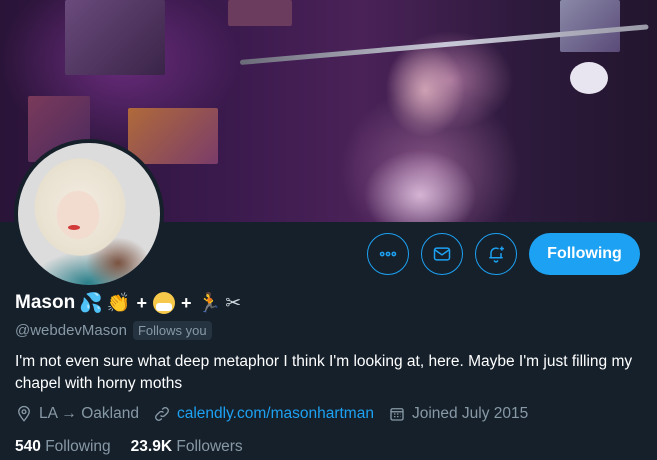 The image size is (657, 460). I want to click on following-stat: 540 Following, so click(63, 447).